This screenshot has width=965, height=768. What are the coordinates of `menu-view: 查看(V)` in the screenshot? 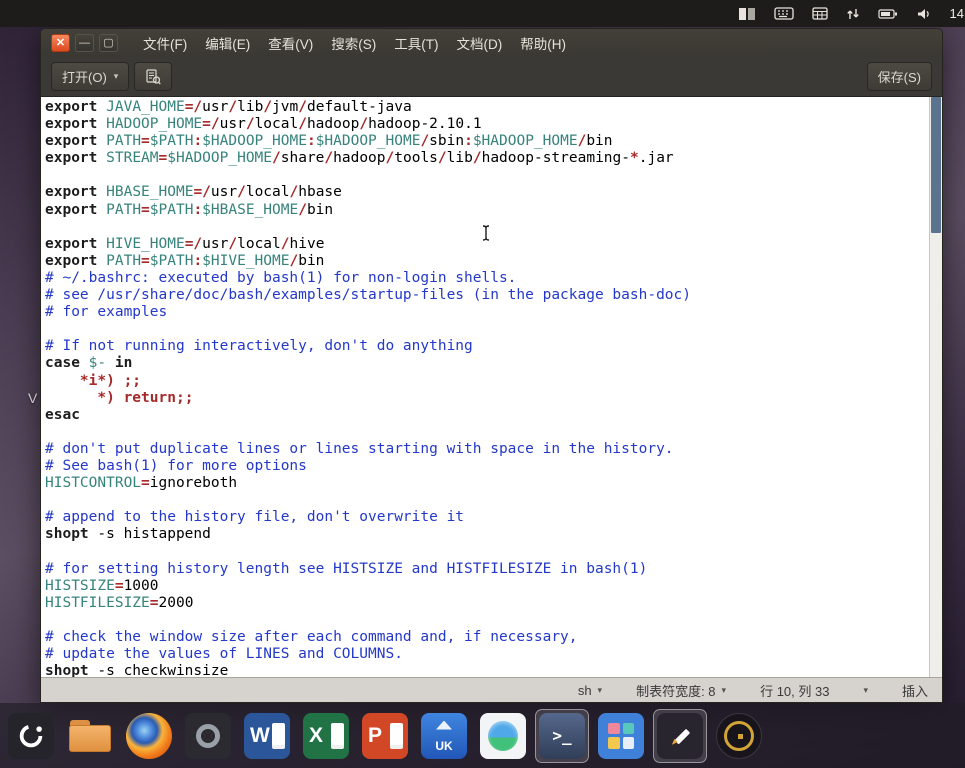 It's located at (290, 43).